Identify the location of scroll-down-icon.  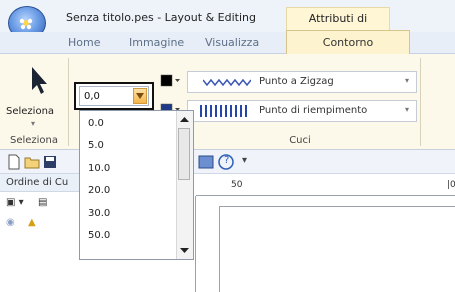
(184, 250).